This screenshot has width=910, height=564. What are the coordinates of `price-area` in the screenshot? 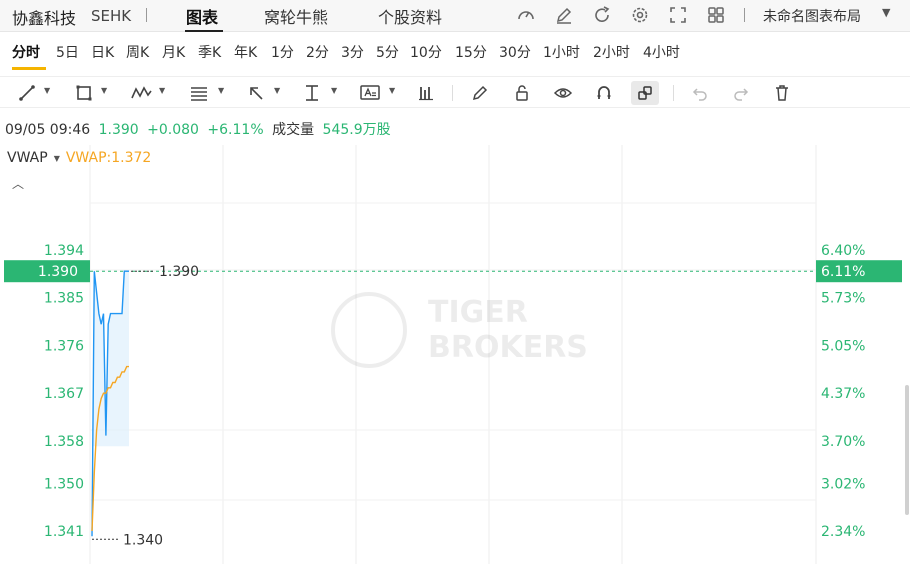 It's located at (110, 404).